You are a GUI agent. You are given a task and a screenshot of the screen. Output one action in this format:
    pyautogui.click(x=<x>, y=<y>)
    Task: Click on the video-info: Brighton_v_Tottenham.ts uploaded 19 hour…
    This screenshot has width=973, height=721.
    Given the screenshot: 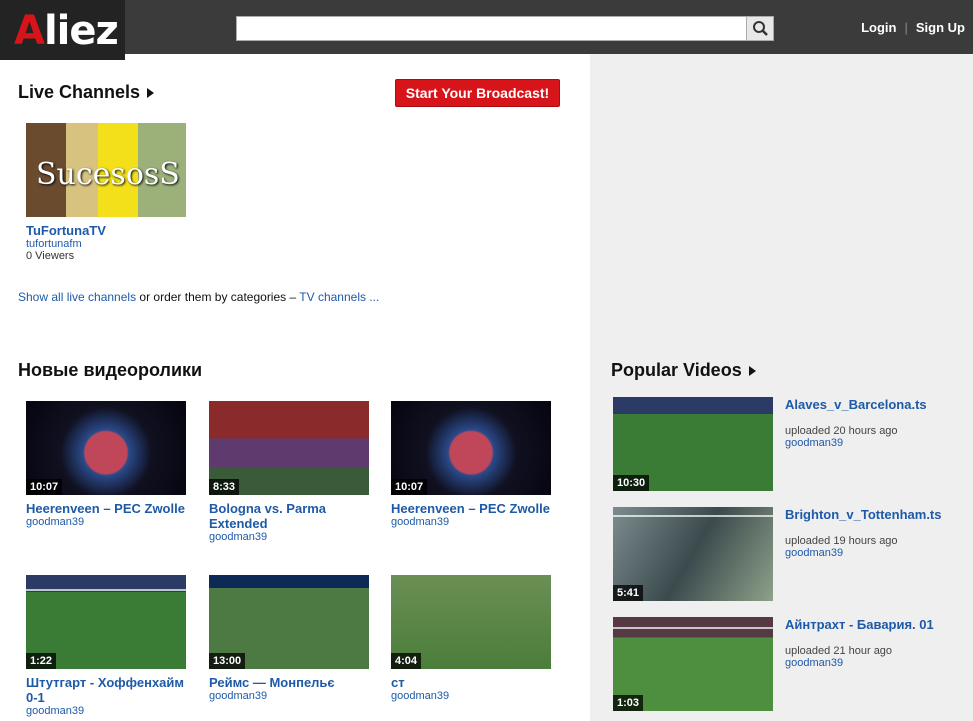 What is the action you would take?
    pyautogui.click(x=874, y=533)
    